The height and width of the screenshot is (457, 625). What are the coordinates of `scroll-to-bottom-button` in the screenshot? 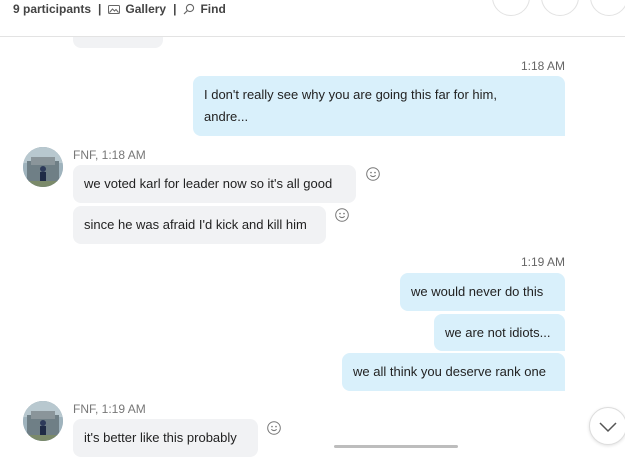 It's located at (607, 426).